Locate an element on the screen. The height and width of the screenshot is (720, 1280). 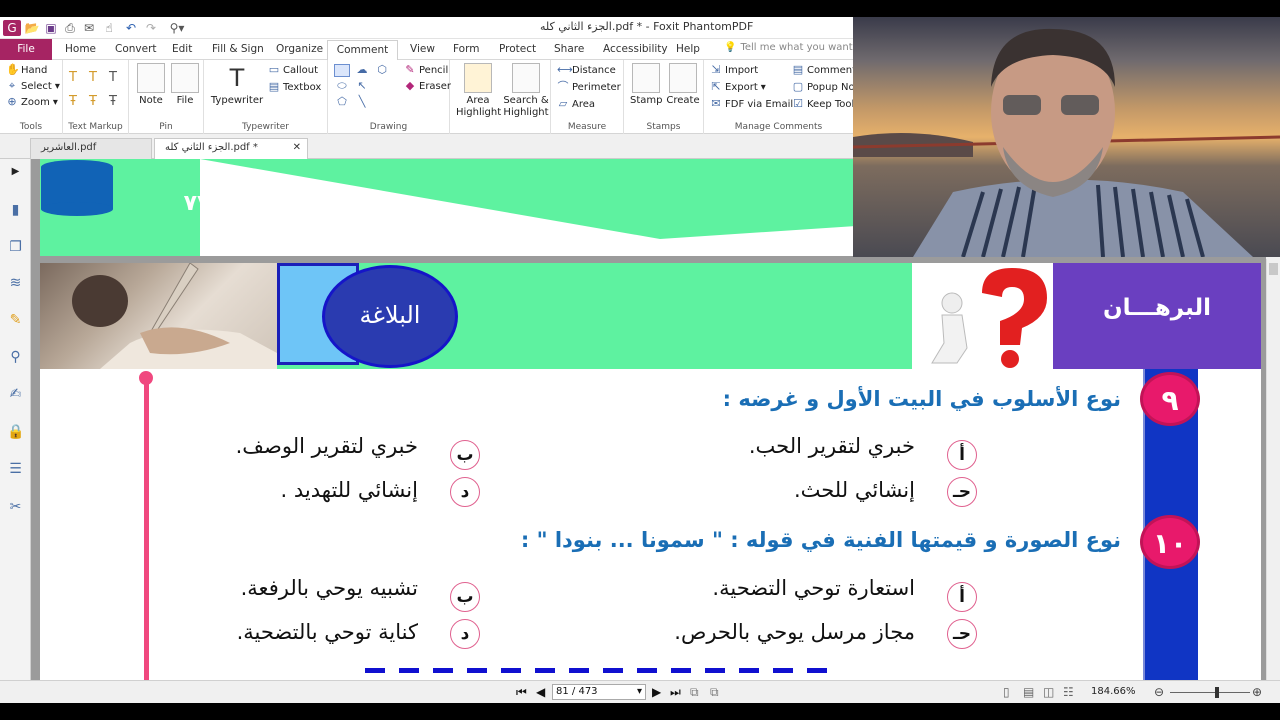
create-stamp-button: Create is located at coordinates (683, 85).